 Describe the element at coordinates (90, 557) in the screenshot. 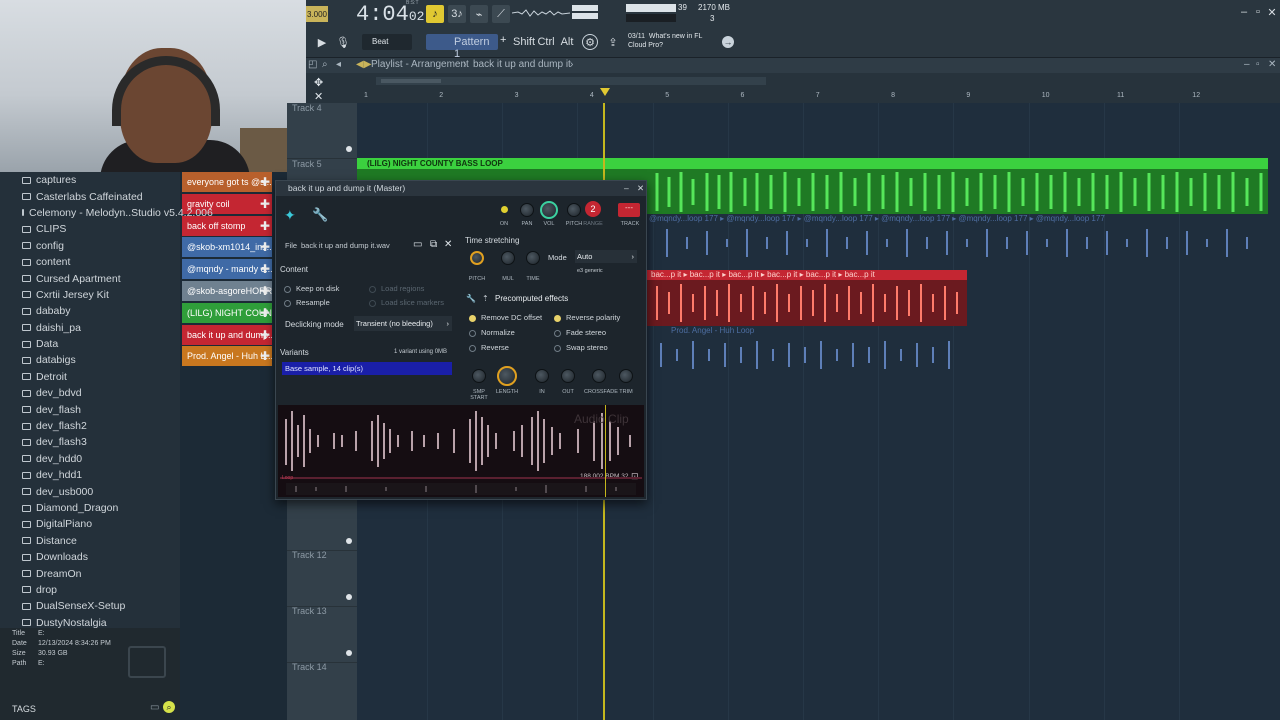

I see `browser-folder-item: Downloads` at that location.